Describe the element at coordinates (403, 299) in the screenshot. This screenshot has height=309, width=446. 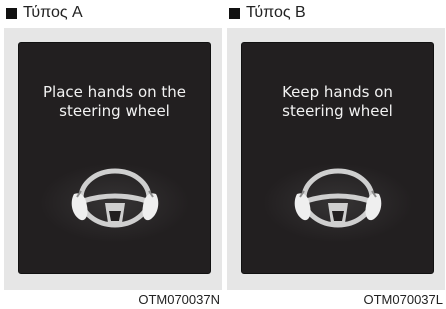
I see `figure-code: OTM070037L` at that location.